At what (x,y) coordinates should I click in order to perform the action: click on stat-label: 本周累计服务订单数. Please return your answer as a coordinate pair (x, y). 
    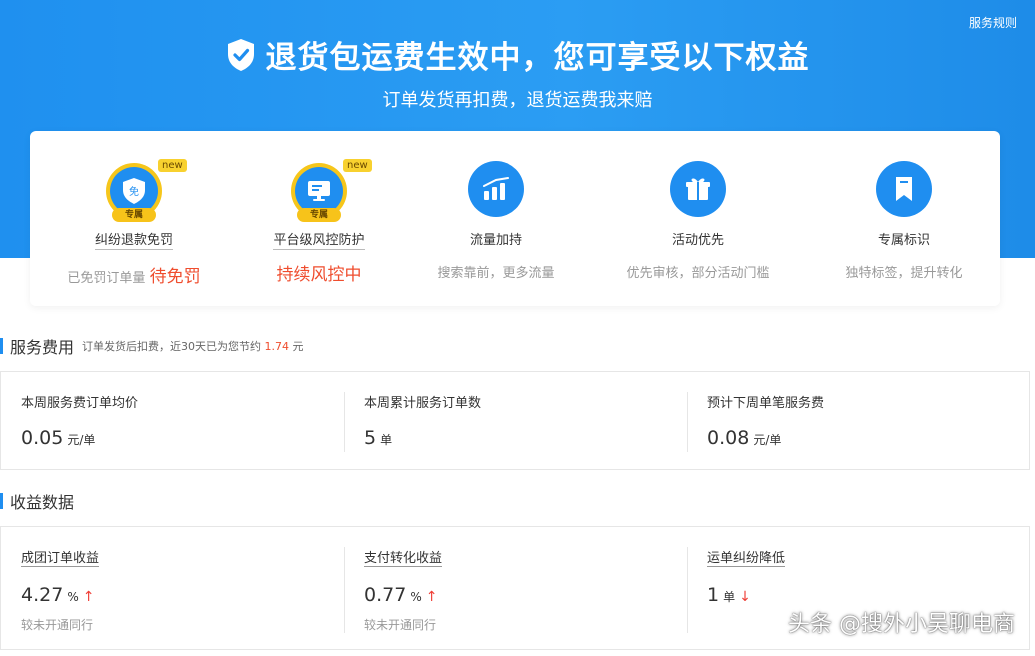
    Looking at the image, I should click on (422, 401).